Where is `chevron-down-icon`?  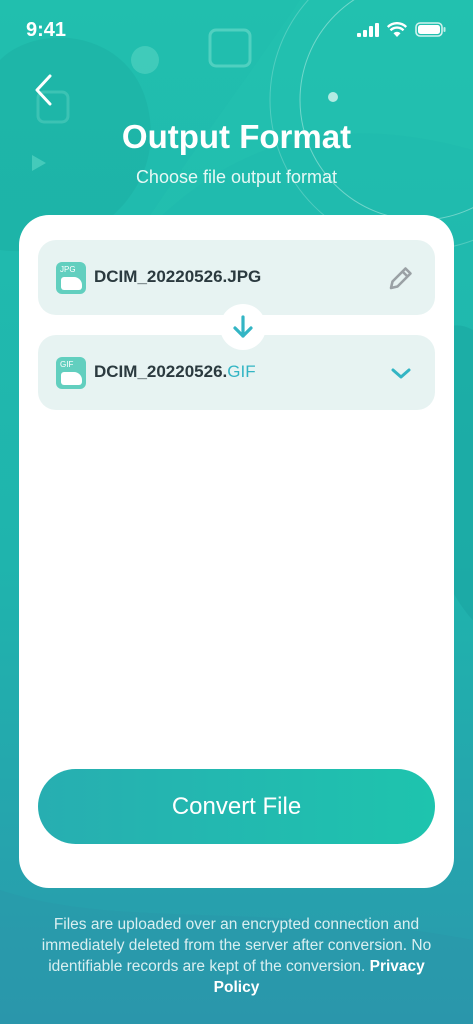
chevron-down-icon is located at coordinates (401, 373).